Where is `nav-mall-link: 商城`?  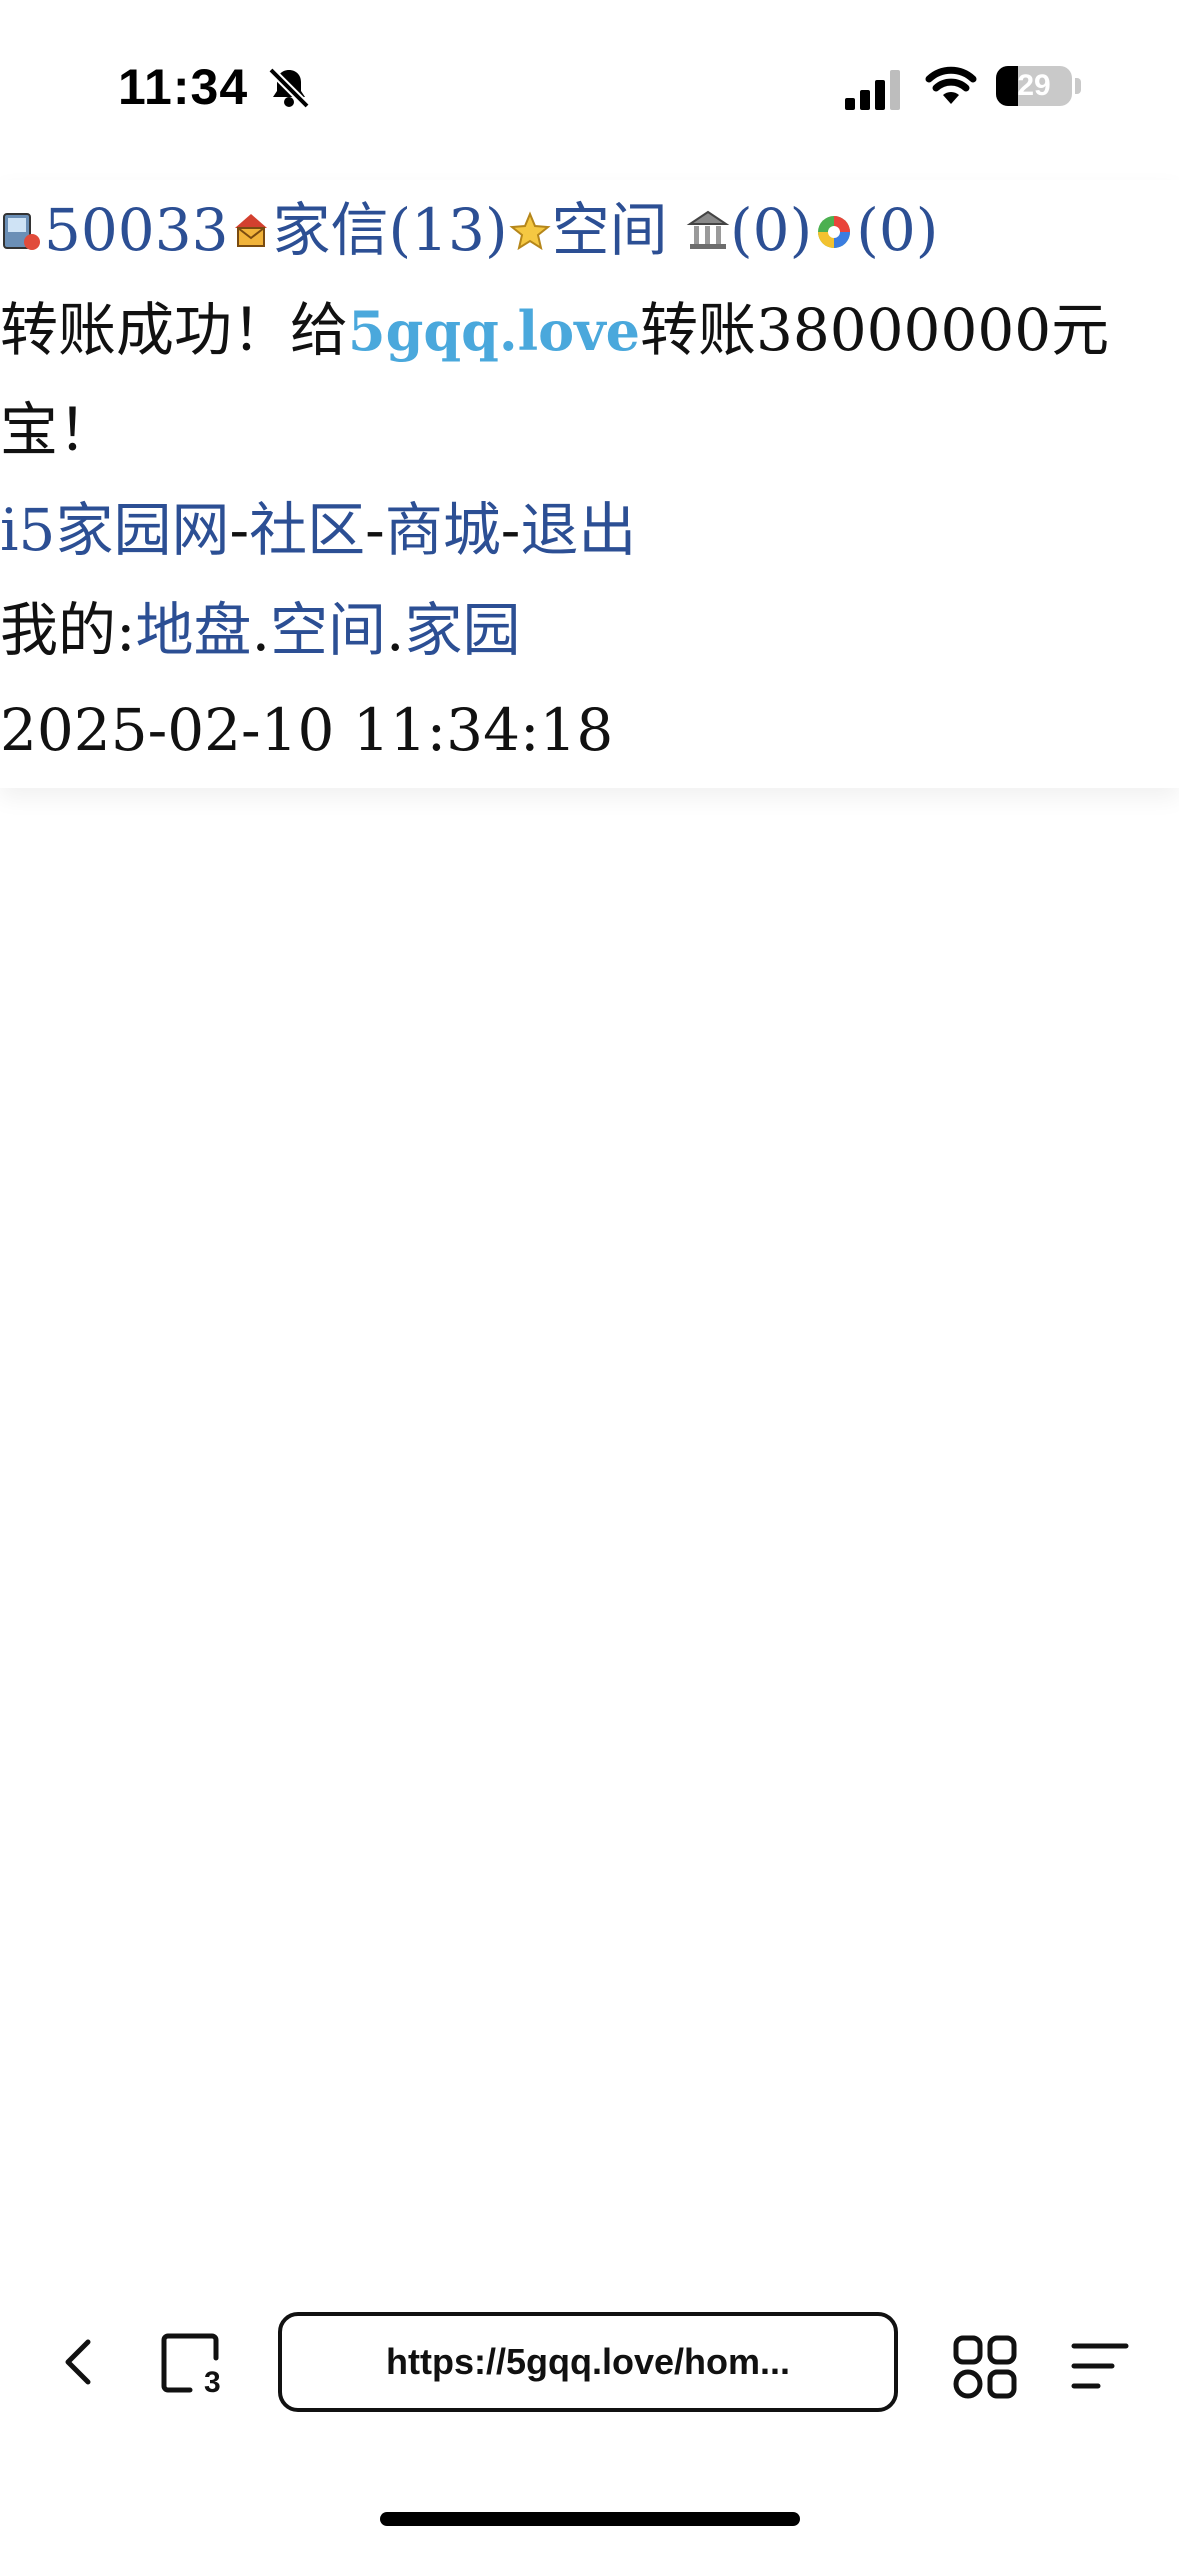
nav-mall-link: 商城 is located at coordinates (443, 530).